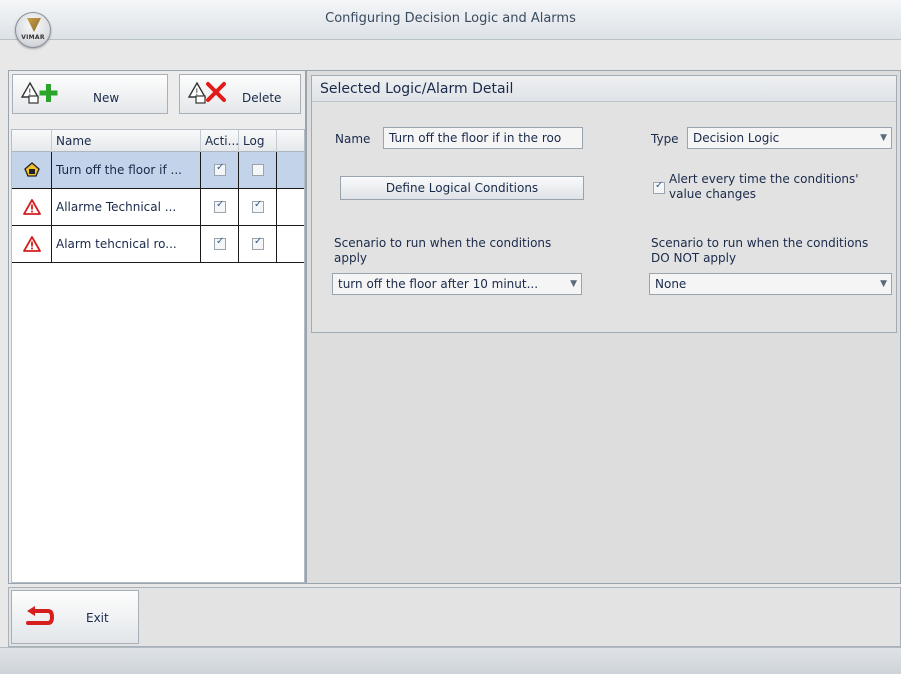 The height and width of the screenshot is (674, 901). Describe the element at coordinates (462, 188) in the screenshot. I see `define-logical-conditions-button: Define Logical Conditions` at that location.